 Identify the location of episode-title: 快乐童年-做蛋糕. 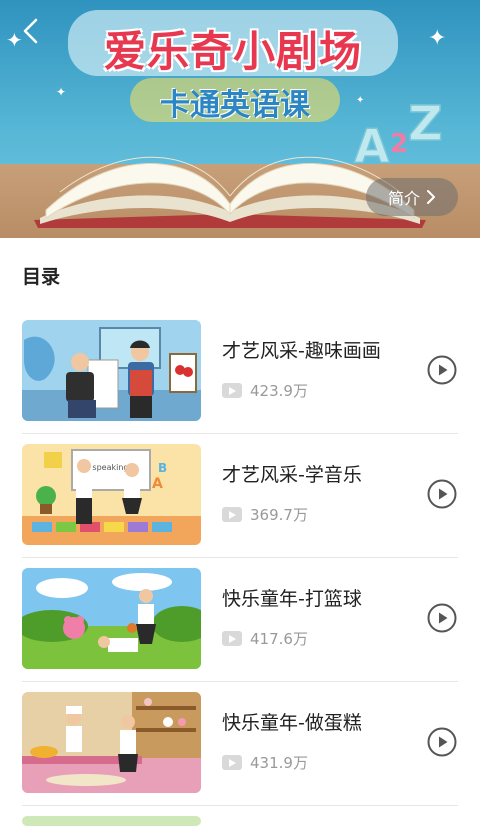
(292, 723).